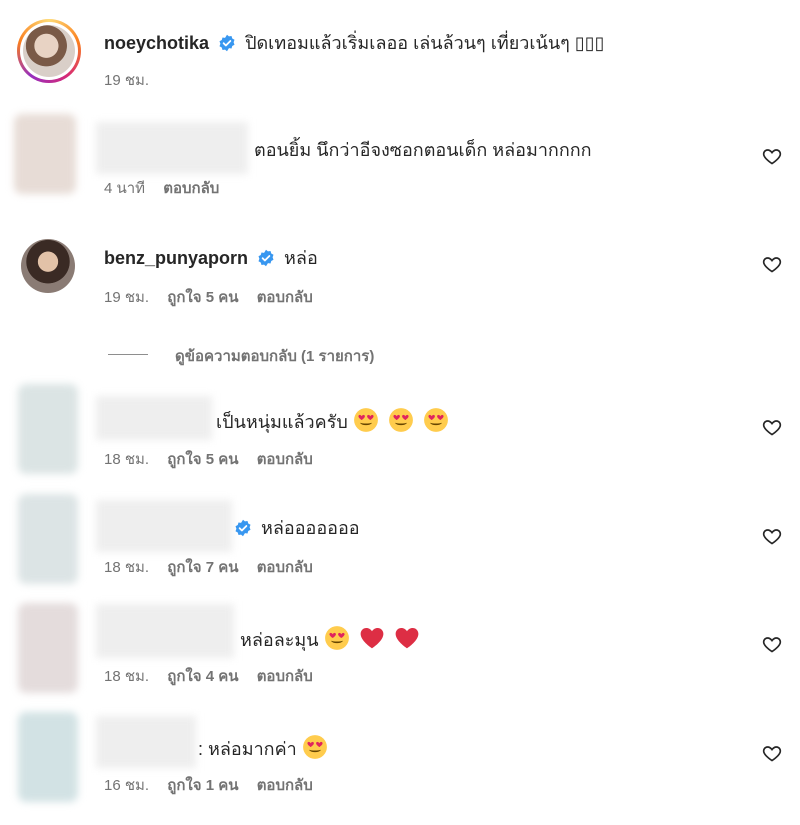  I want to click on post-username: noeychotika, so click(156, 43).